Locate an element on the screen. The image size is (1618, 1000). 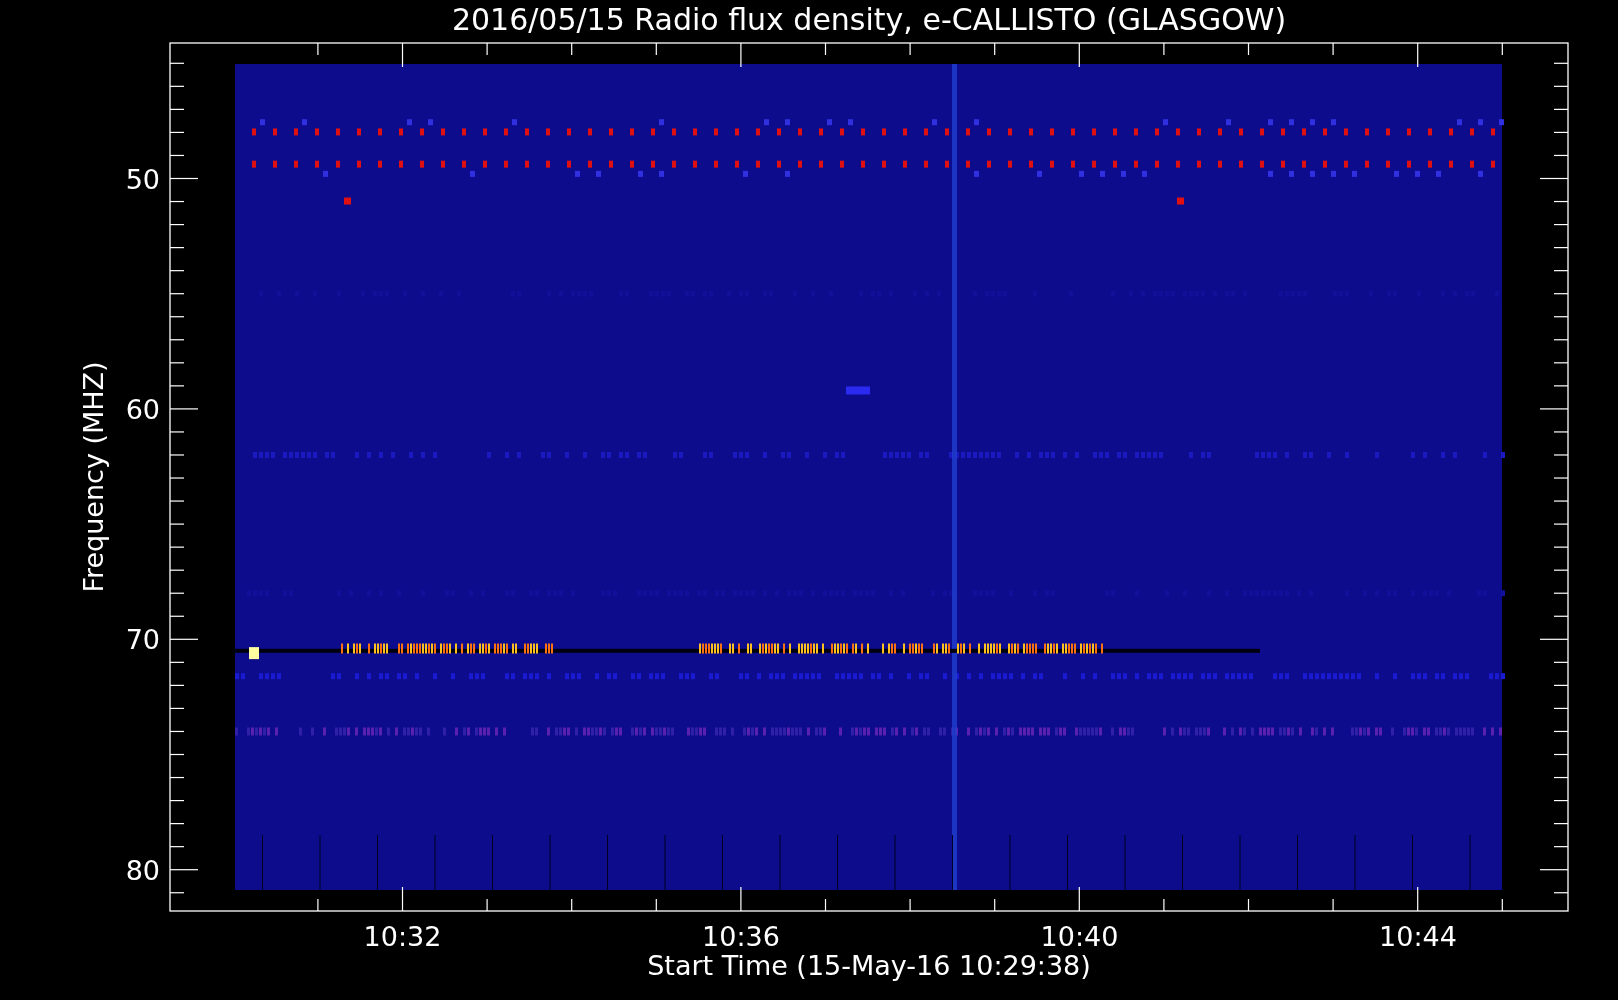
x-tick-label: 10:44 is located at coordinates (1418, 936).